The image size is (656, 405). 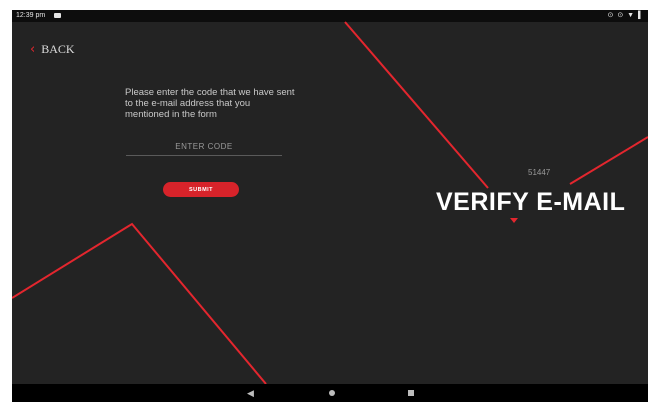 I want to click on caret-down-icon, so click(x=514, y=220).